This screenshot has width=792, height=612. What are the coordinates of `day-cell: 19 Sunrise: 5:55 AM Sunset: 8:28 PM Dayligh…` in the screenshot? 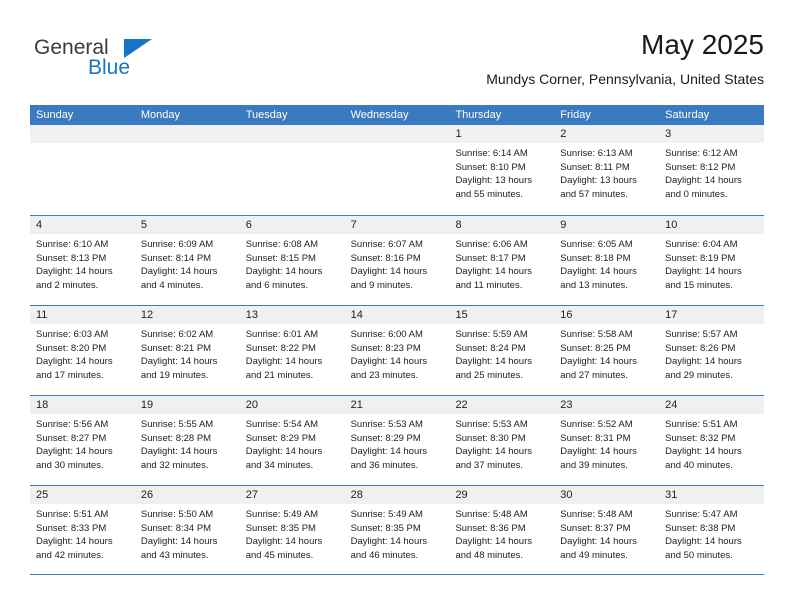 It's located at (187, 440).